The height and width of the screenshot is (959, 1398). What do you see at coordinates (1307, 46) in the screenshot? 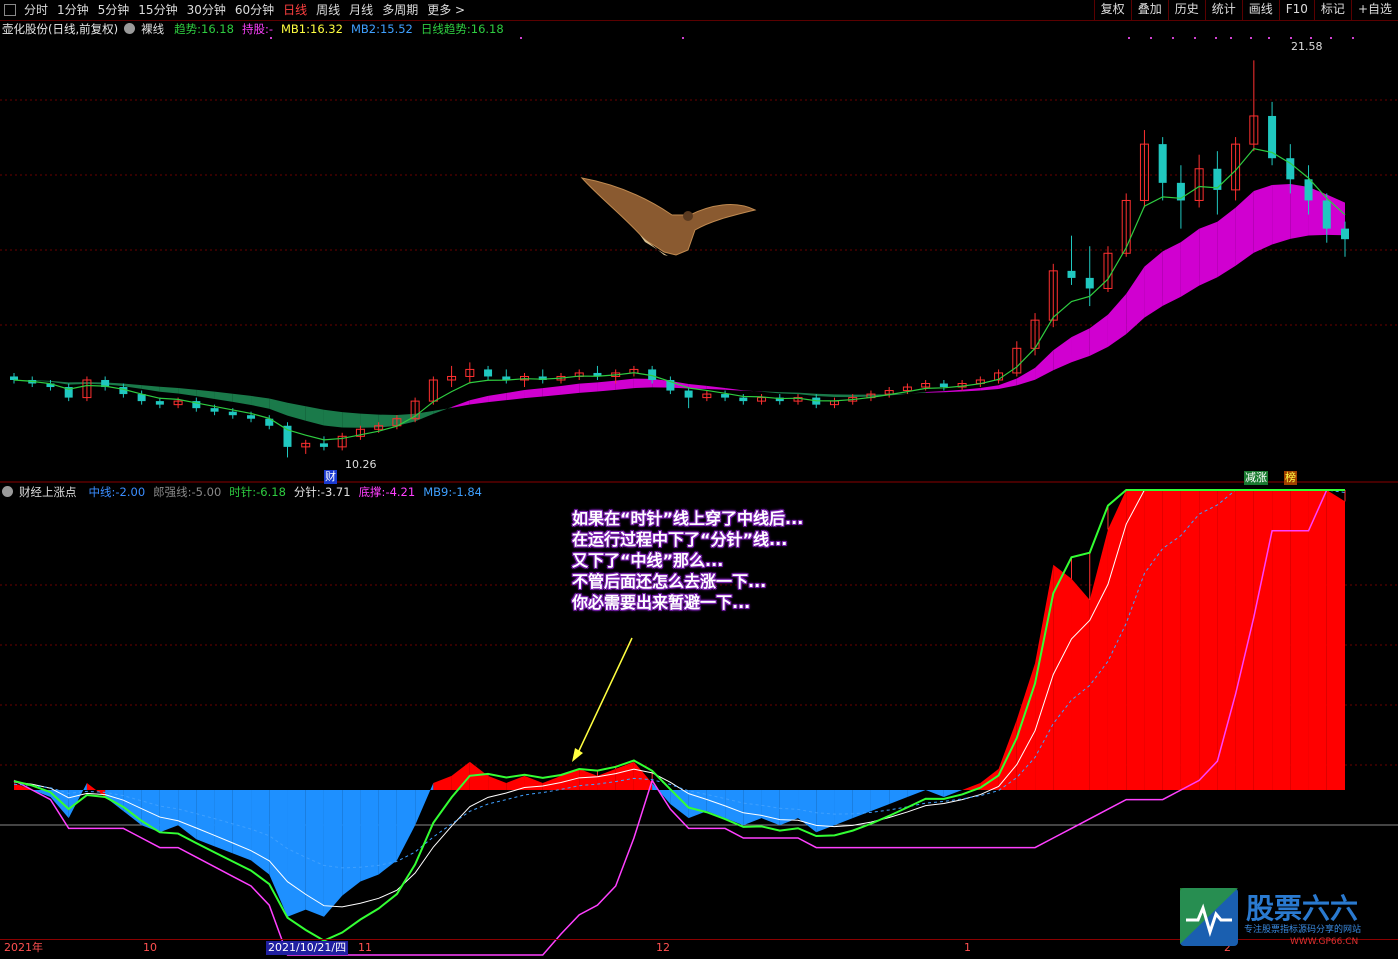
I see `high-price-label: 21.58` at bounding box center [1307, 46].